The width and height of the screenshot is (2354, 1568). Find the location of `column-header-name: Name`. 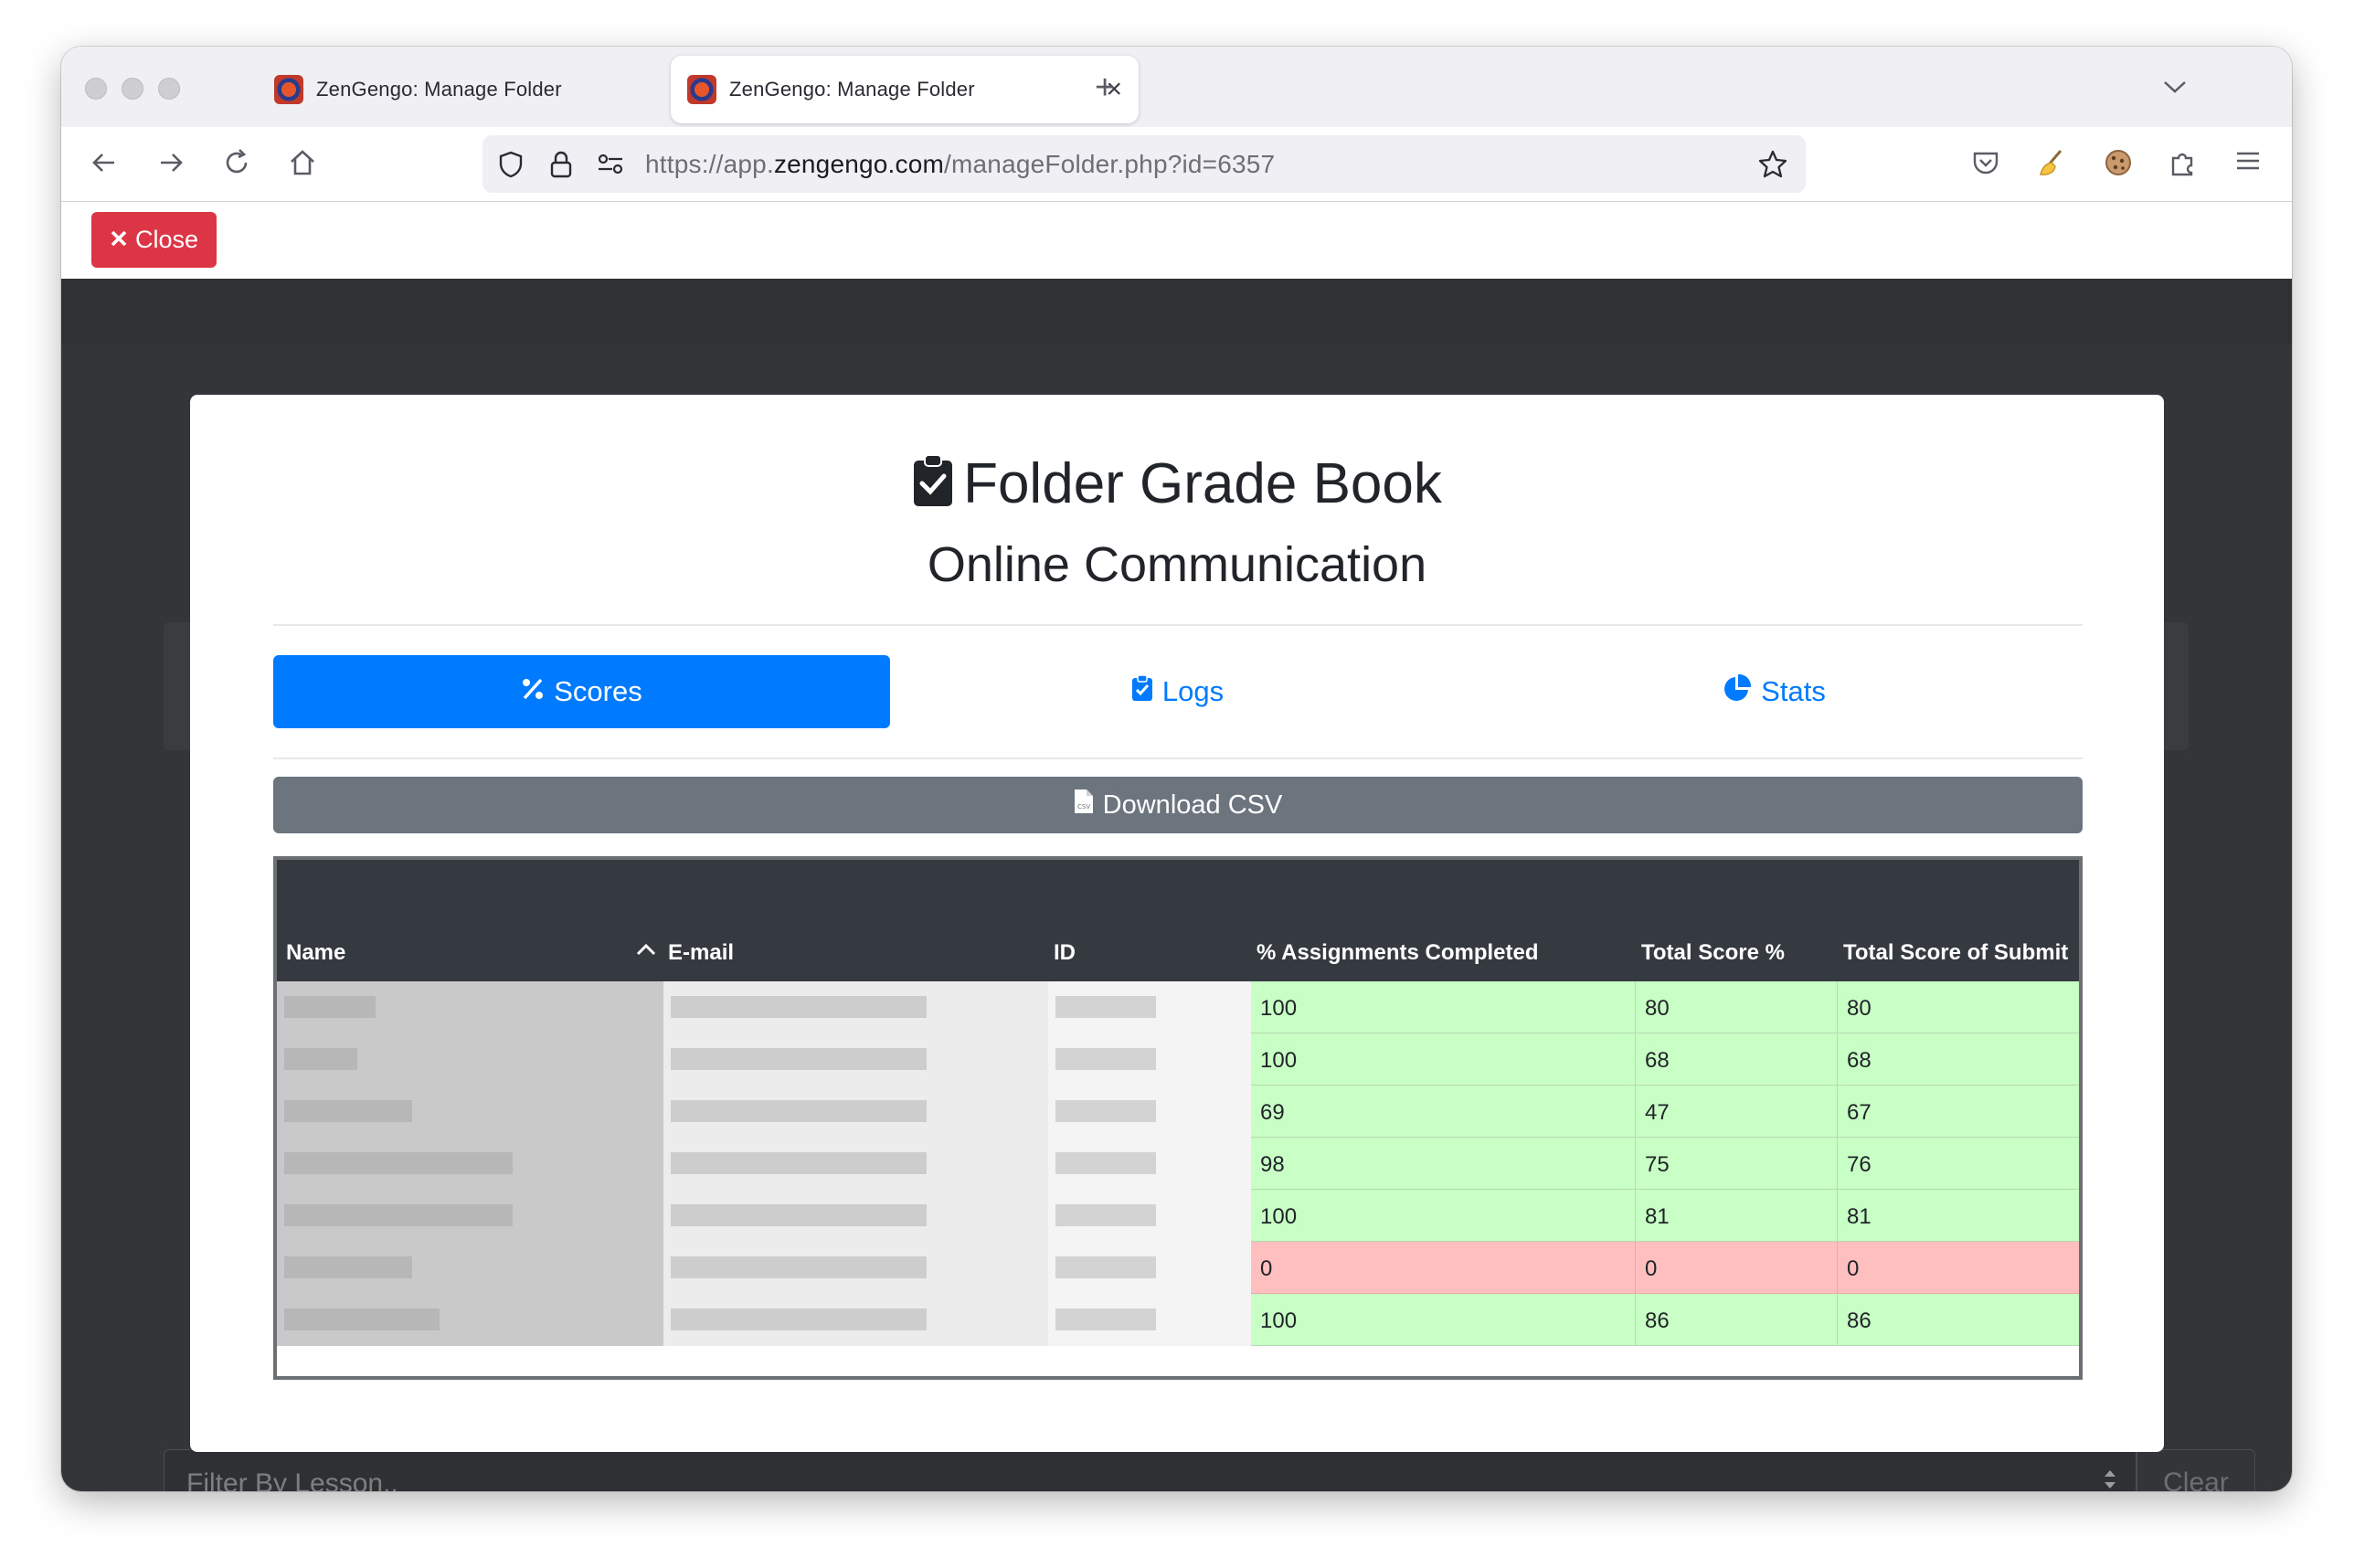

column-header-name: Name is located at coordinates (315, 953).